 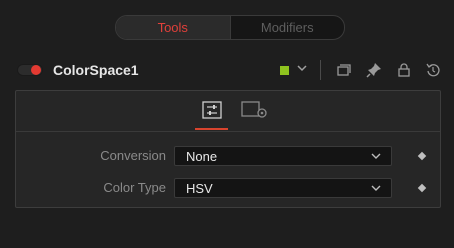 I want to click on node-header: ColorSpace1, so click(x=227, y=70).